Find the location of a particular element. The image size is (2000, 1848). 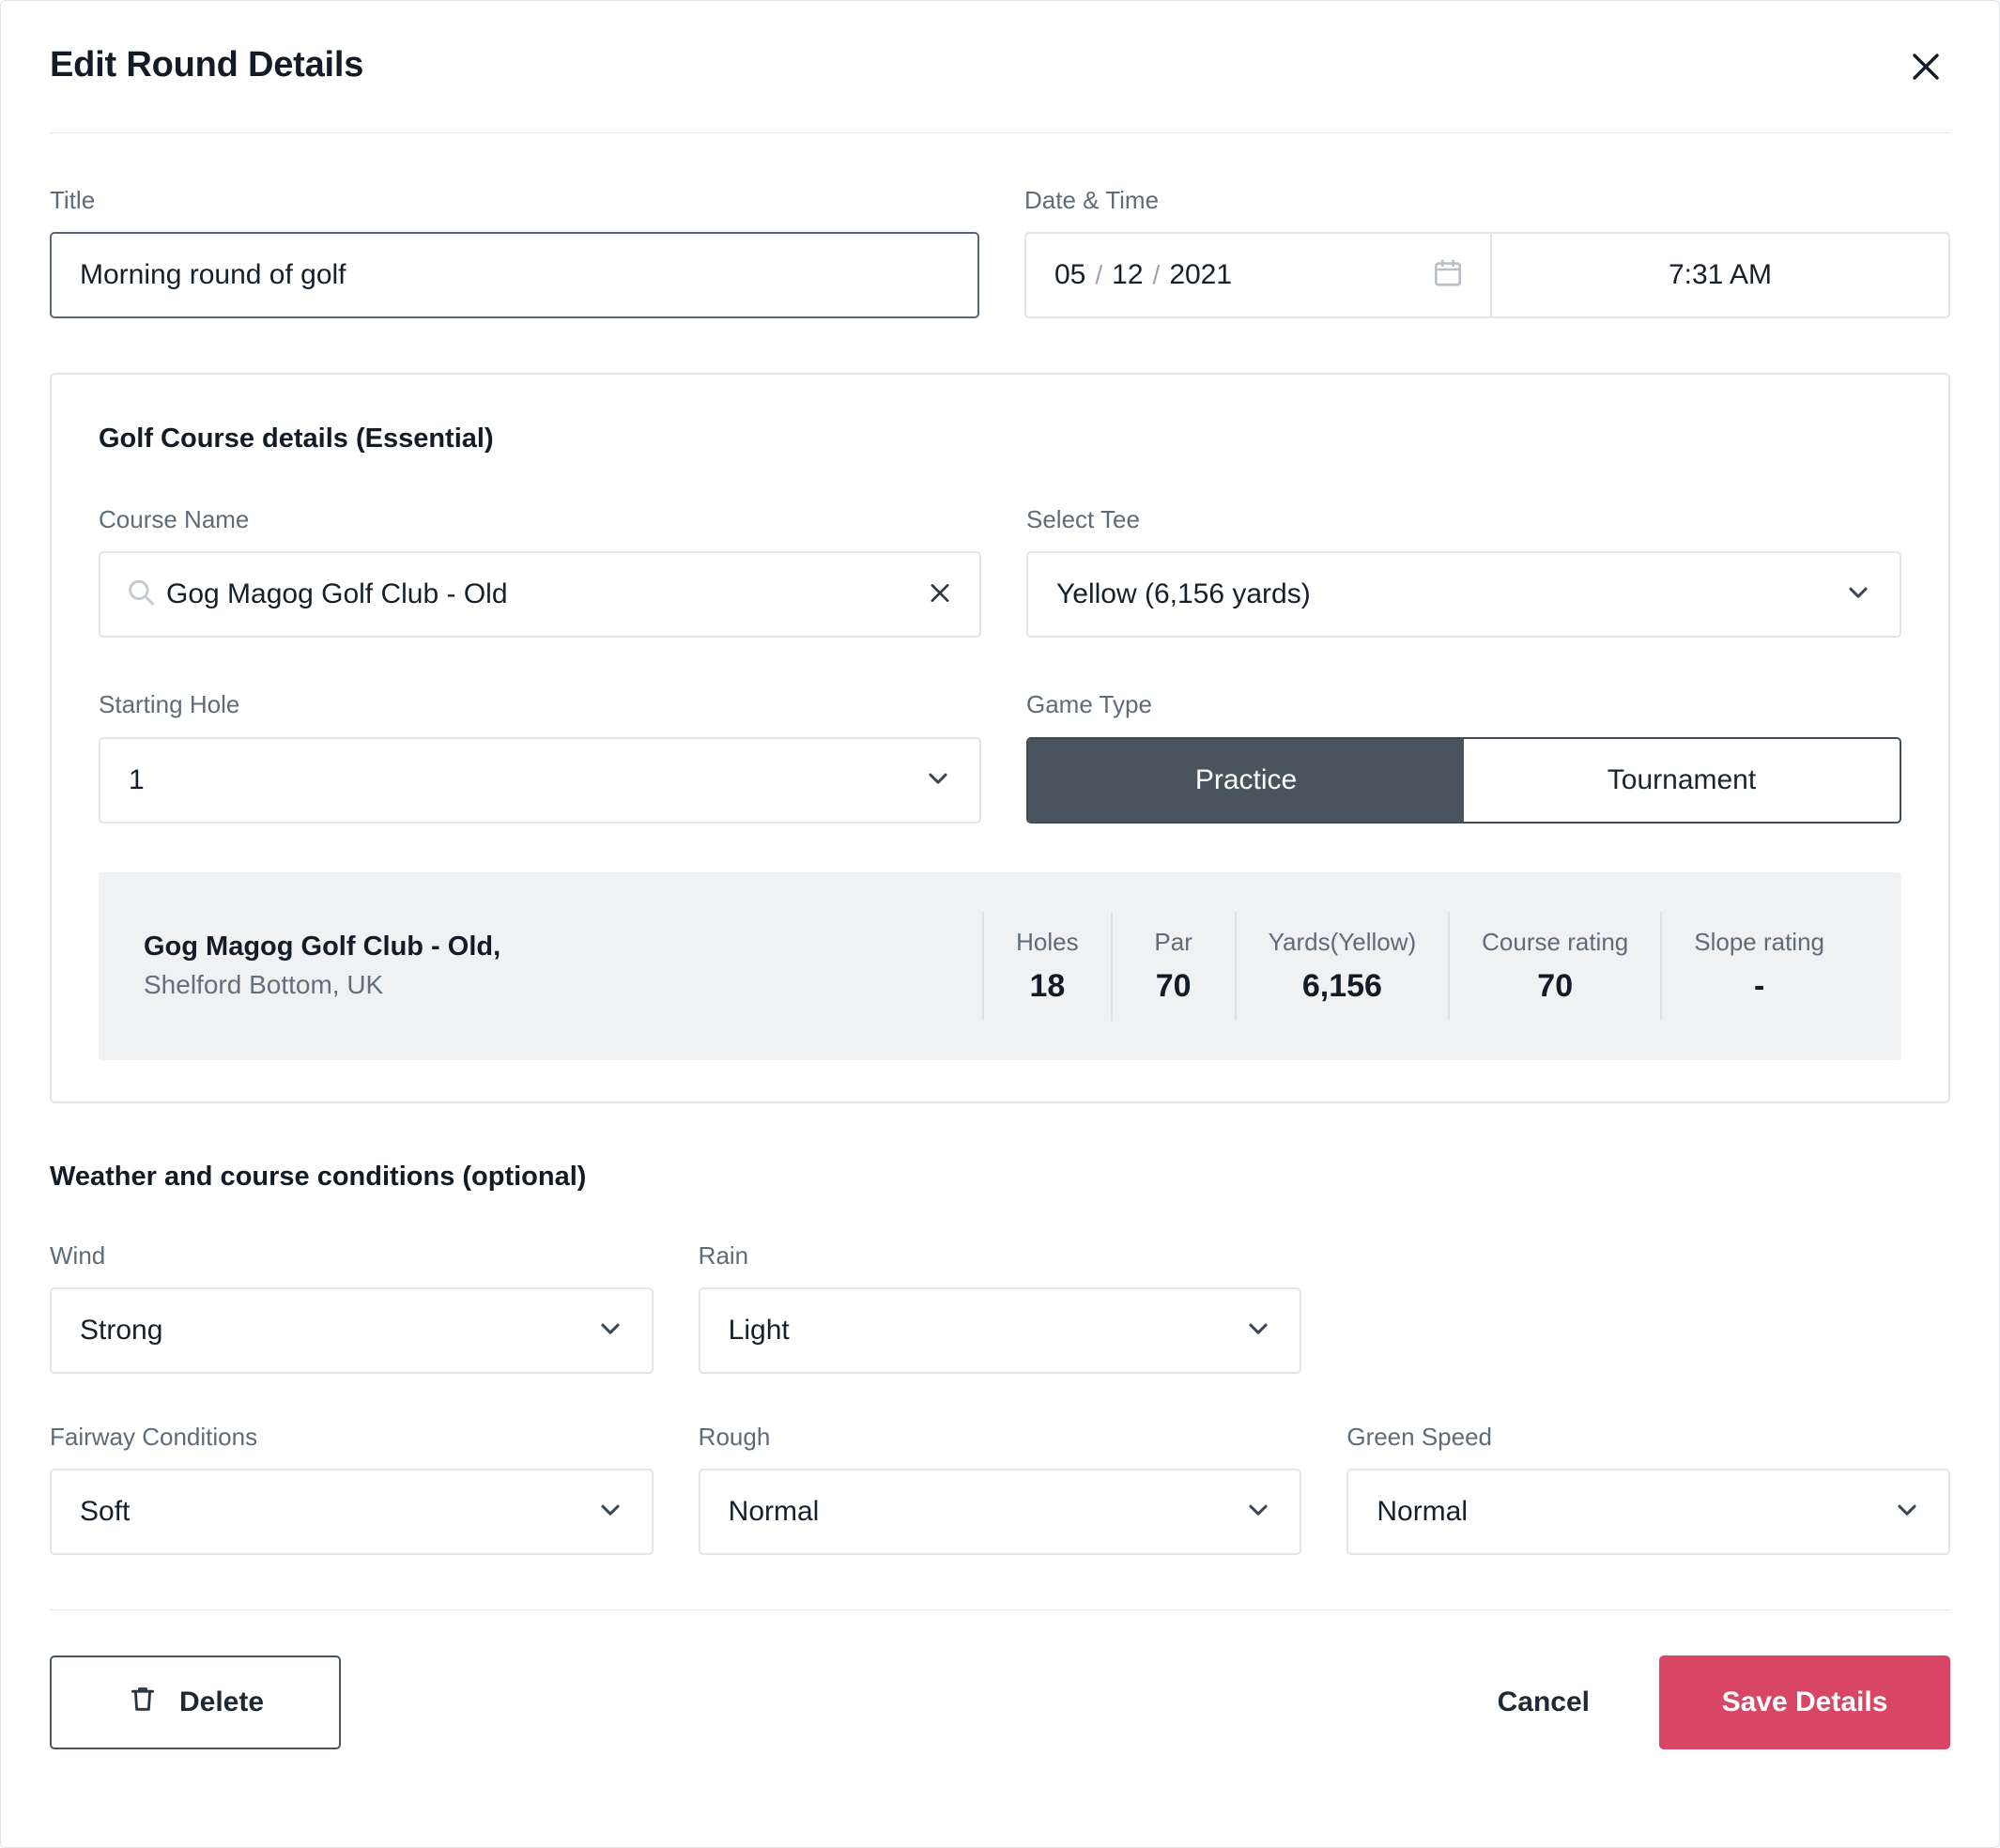

top-fields-row: Title Date & Time 05 / 12 / 2021 is located at coordinates (1000, 226).